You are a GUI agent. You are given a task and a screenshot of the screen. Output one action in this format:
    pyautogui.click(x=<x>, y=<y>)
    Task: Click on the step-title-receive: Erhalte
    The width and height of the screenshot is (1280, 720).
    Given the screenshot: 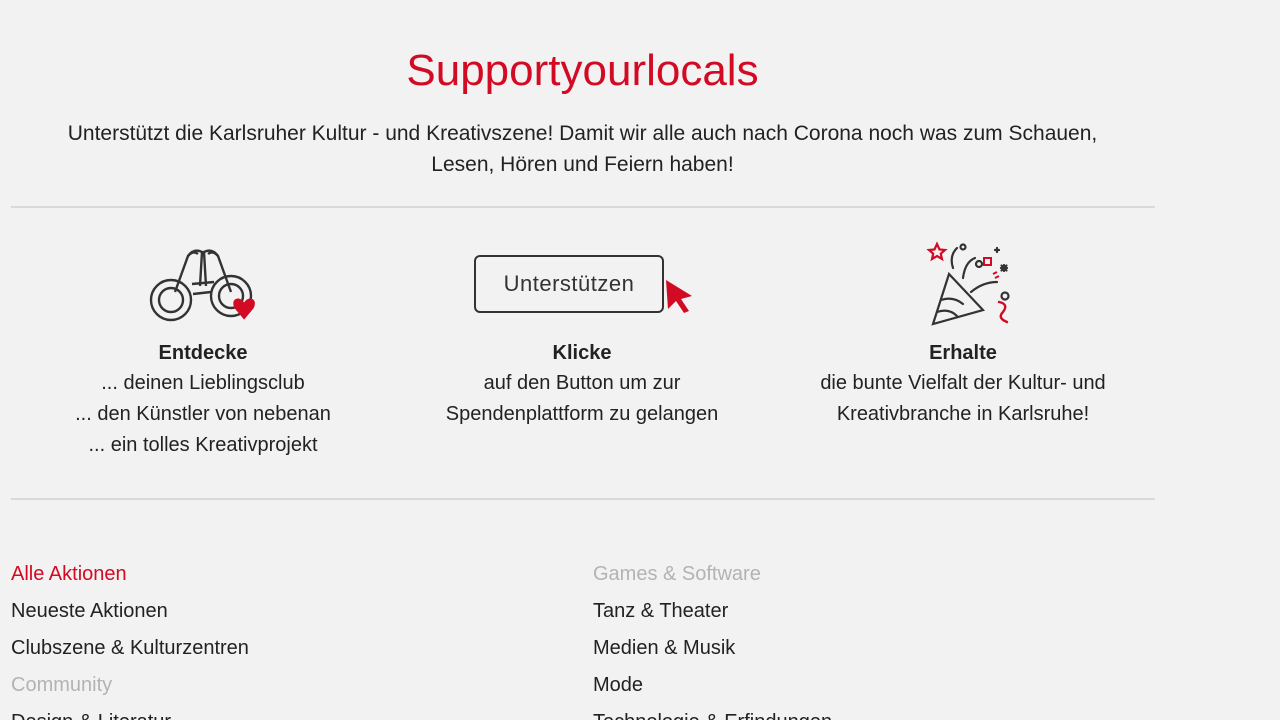 What is the action you would take?
    pyautogui.click(x=963, y=353)
    